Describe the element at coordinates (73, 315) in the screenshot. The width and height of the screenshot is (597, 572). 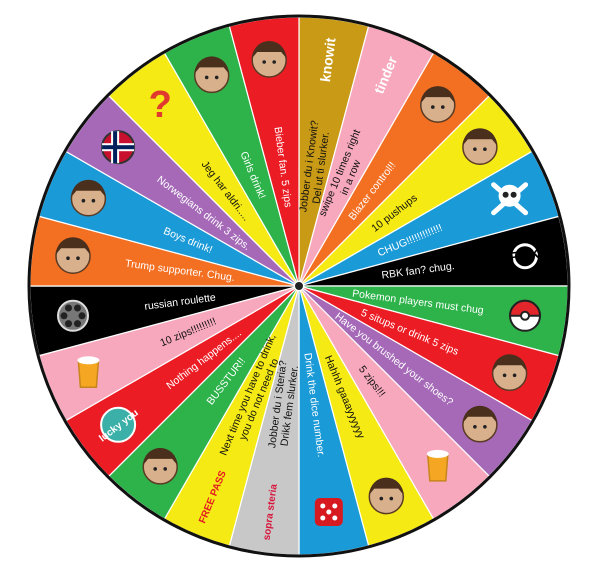
I see `revolver-cylinder-icon` at that location.